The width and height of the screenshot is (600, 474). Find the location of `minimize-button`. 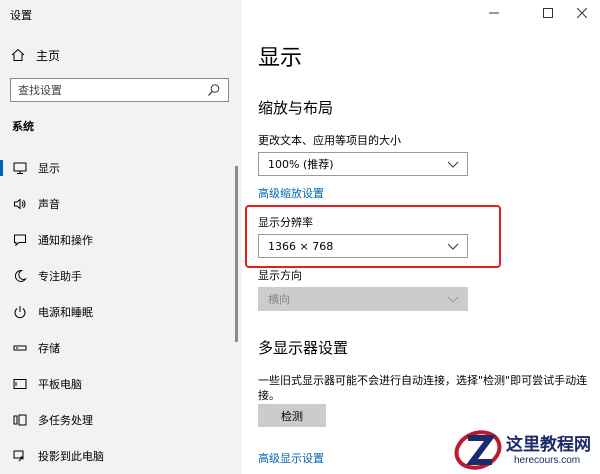

minimize-button is located at coordinates (494, 13).